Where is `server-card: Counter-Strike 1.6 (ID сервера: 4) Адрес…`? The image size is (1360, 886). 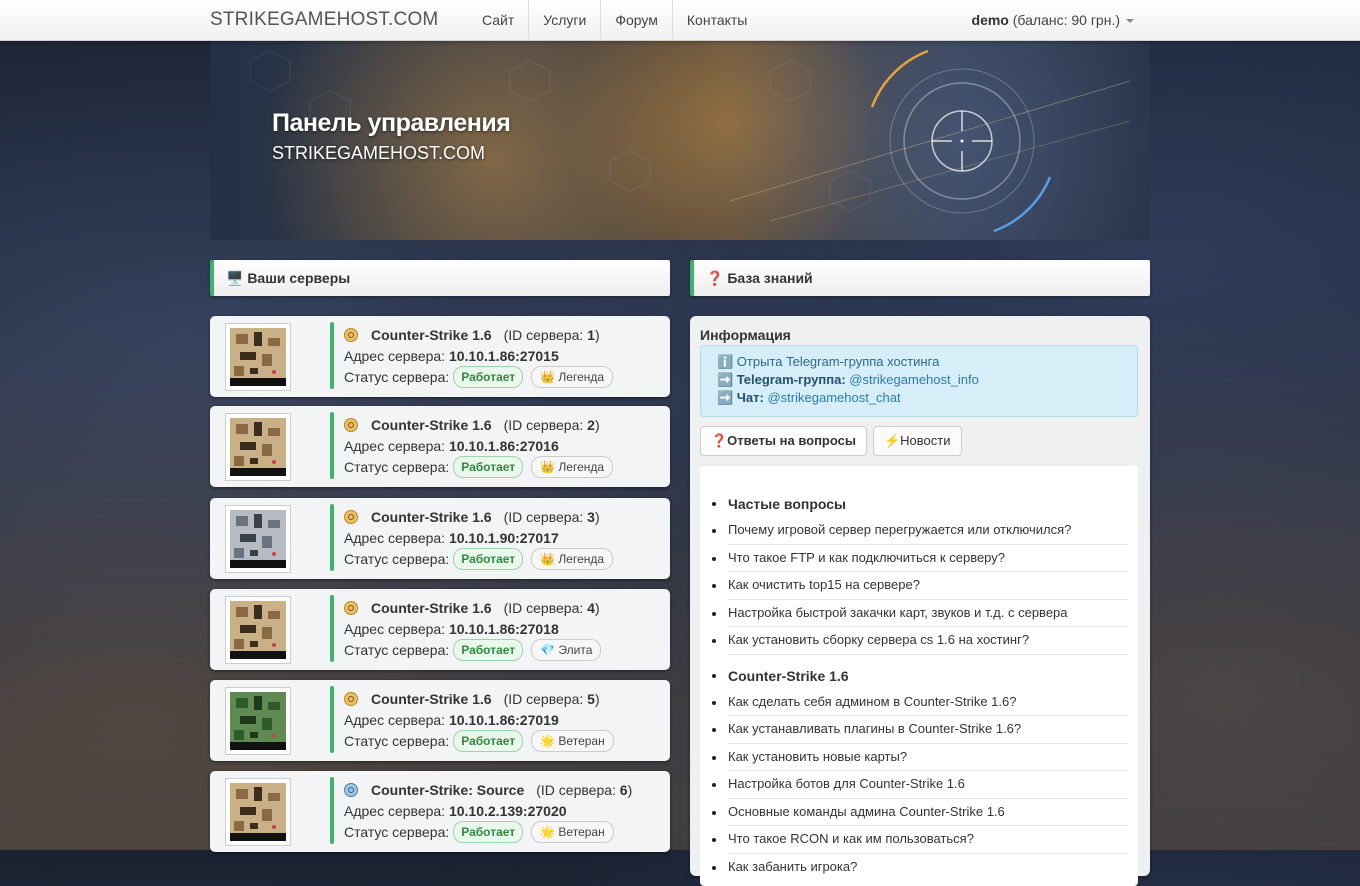
server-card: Counter-Strike 1.6 (ID сервера: 4) Адрес… is located at coordinates (440, 629).